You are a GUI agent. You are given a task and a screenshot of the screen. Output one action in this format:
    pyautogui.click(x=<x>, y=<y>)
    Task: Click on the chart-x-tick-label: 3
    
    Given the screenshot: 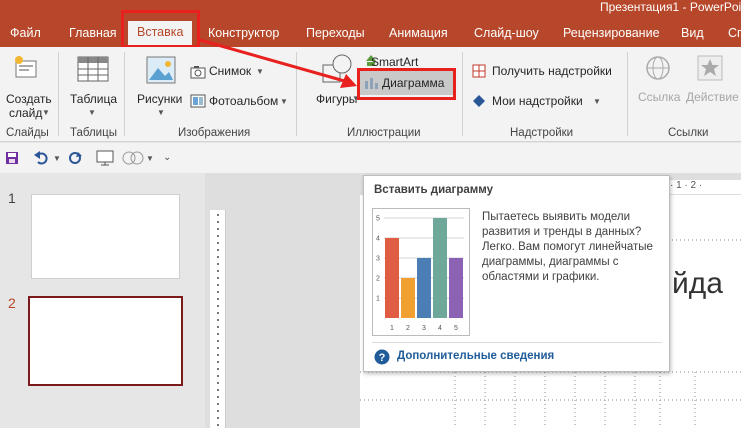 What is the action you would take?
    pyautogui.click(x=424, y=328)
    